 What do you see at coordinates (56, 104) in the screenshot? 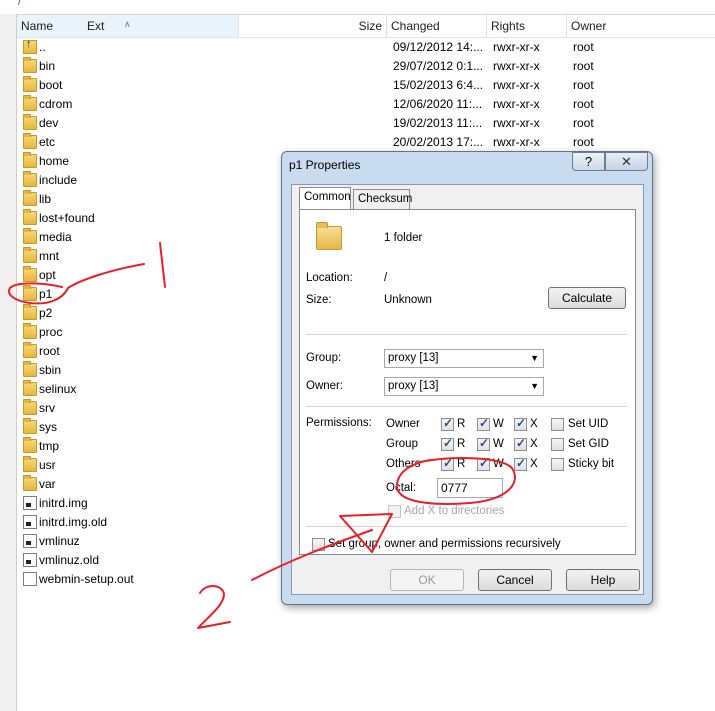
I see `file-name: cdrom` at bounding box center [56, 104].